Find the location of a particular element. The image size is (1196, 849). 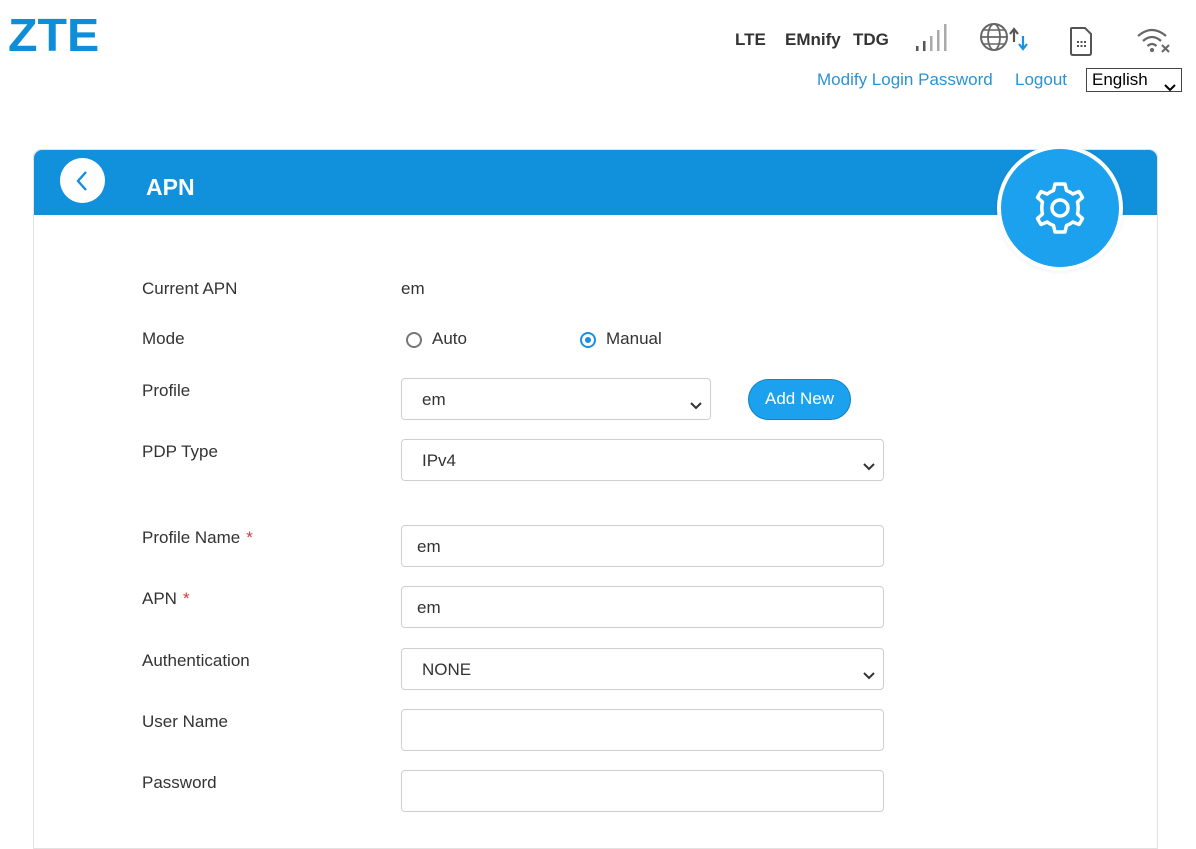

mode-manual-label: Manual is located at coordinates (634, 338).